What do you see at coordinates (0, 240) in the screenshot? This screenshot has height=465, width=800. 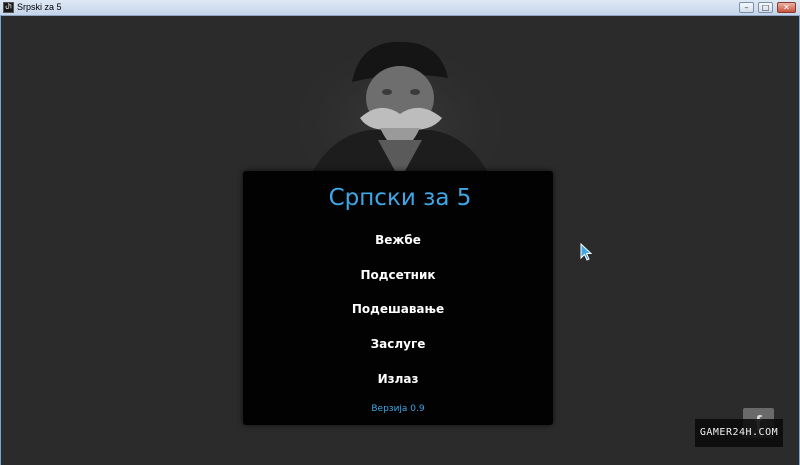 I see `window-frame-left` at bounding box center [0, 240].